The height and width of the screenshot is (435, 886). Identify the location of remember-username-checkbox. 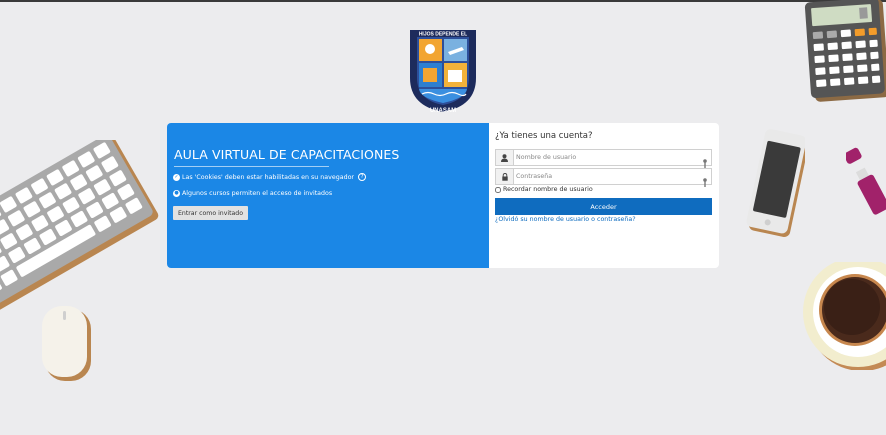
(498, 189).